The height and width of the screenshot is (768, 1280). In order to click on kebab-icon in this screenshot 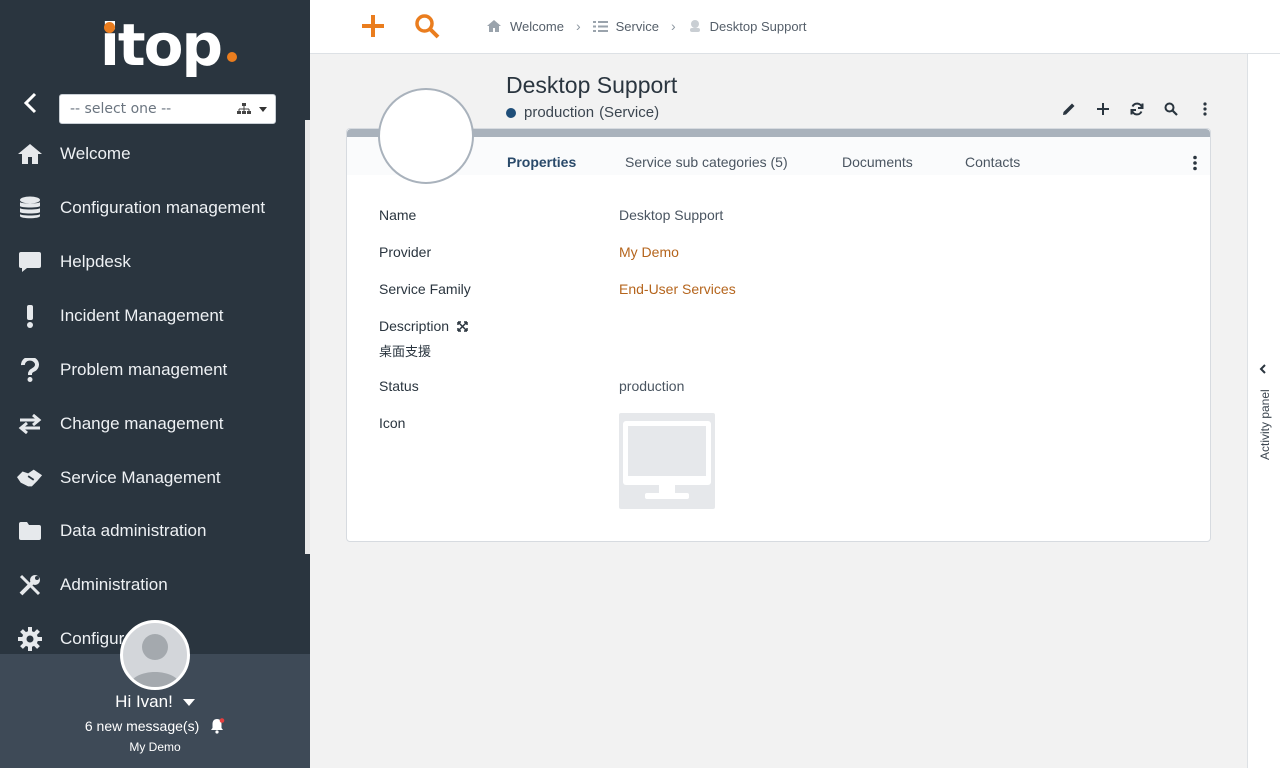, I will do `click(1205, 109)`.